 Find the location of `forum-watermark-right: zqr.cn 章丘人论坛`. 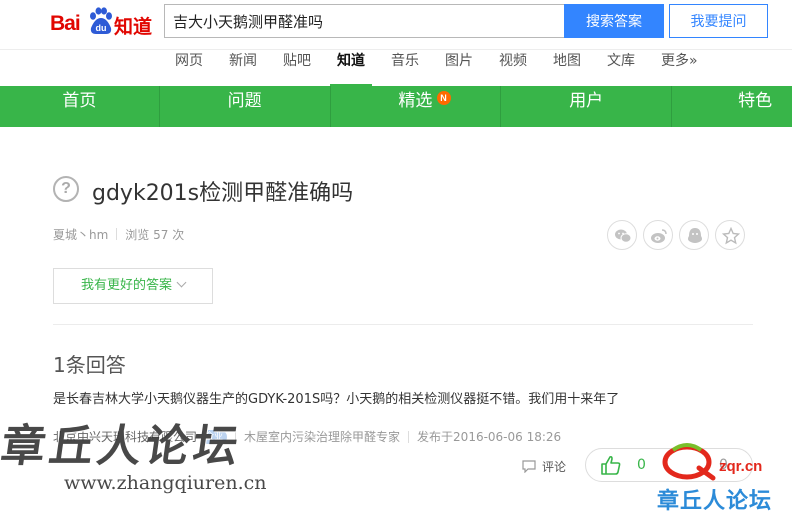

forum-watermark-right: zqr.cn 章丘人论坛 is located at coordinates (723, 476).